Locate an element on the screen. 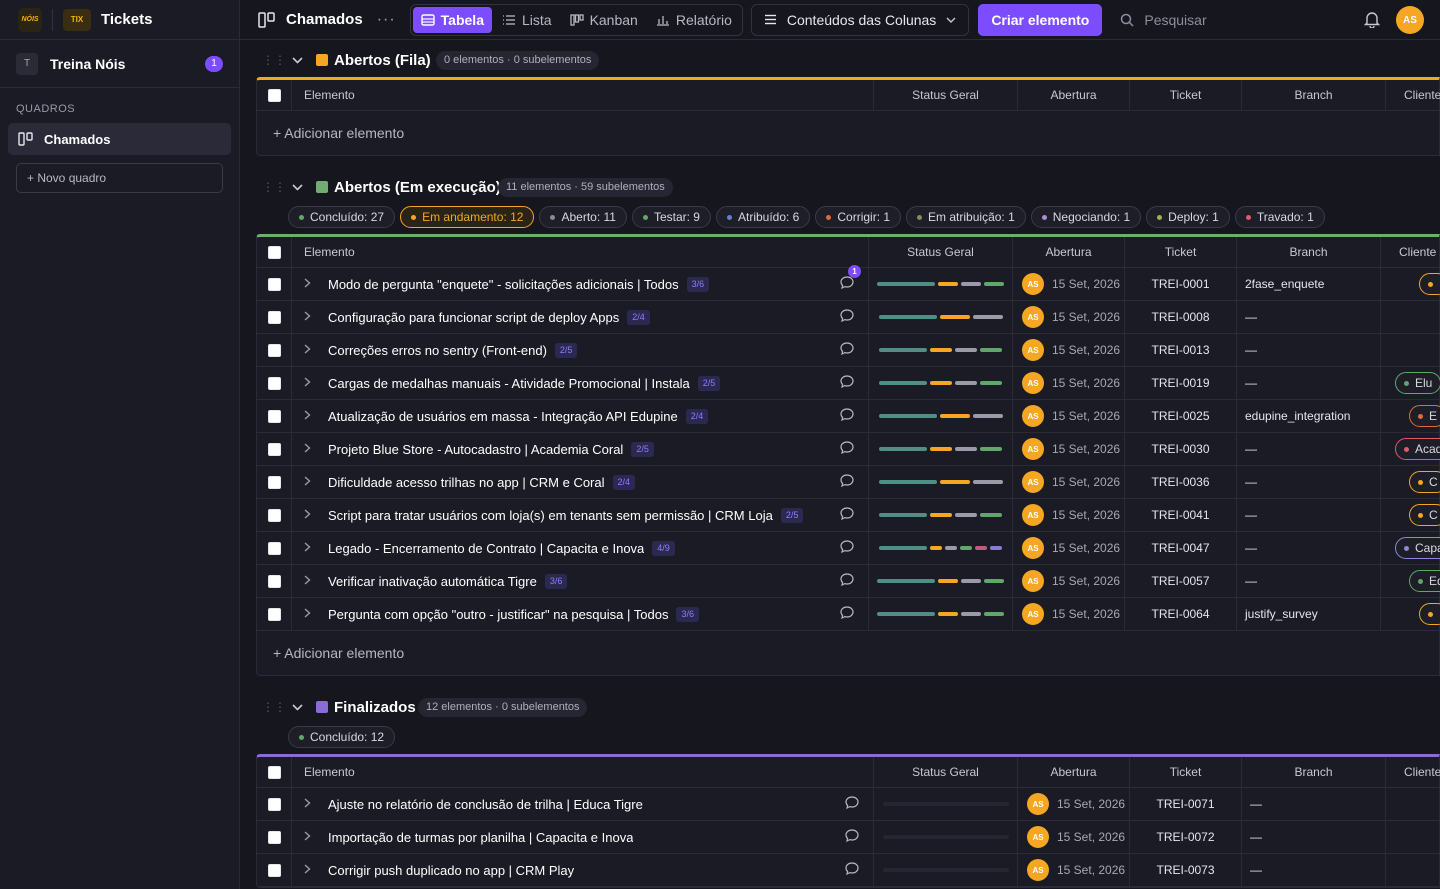 The height and width of the screenshot is (889, 1440). status-chip: Concluído: 27 is located at coordinates (342, 217).